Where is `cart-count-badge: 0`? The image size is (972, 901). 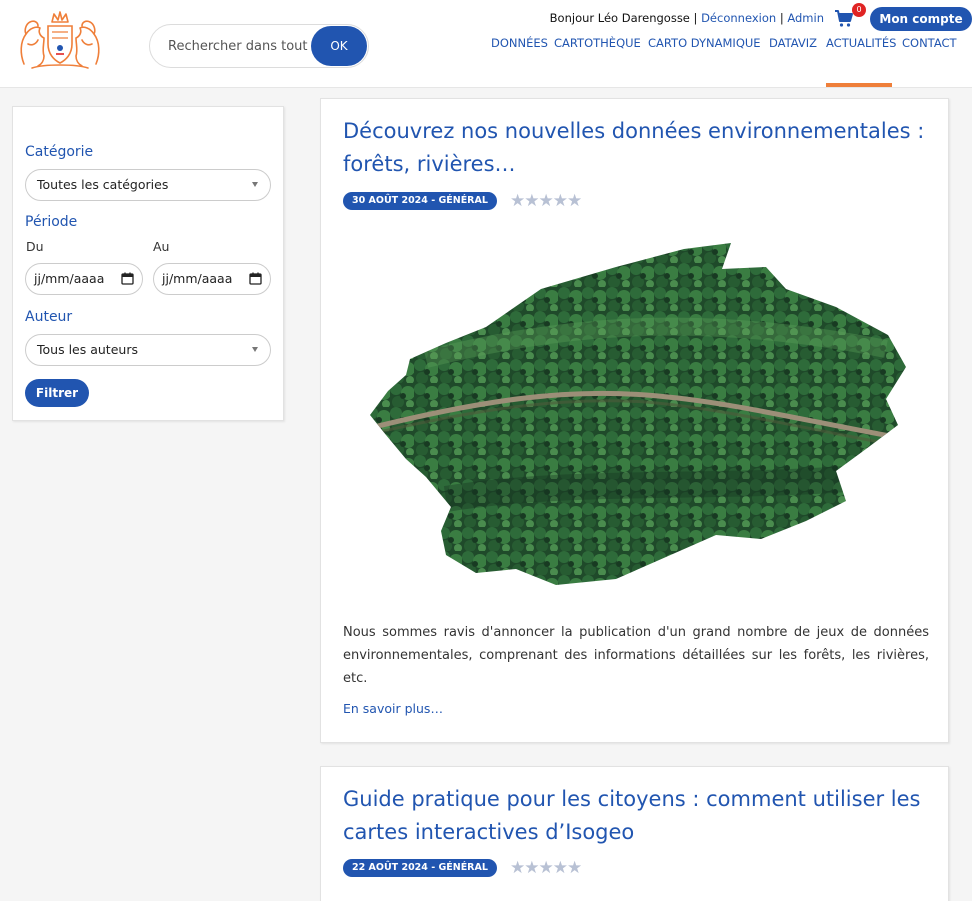 cart-count-badge: 0 is located at coordinates (859, 10).